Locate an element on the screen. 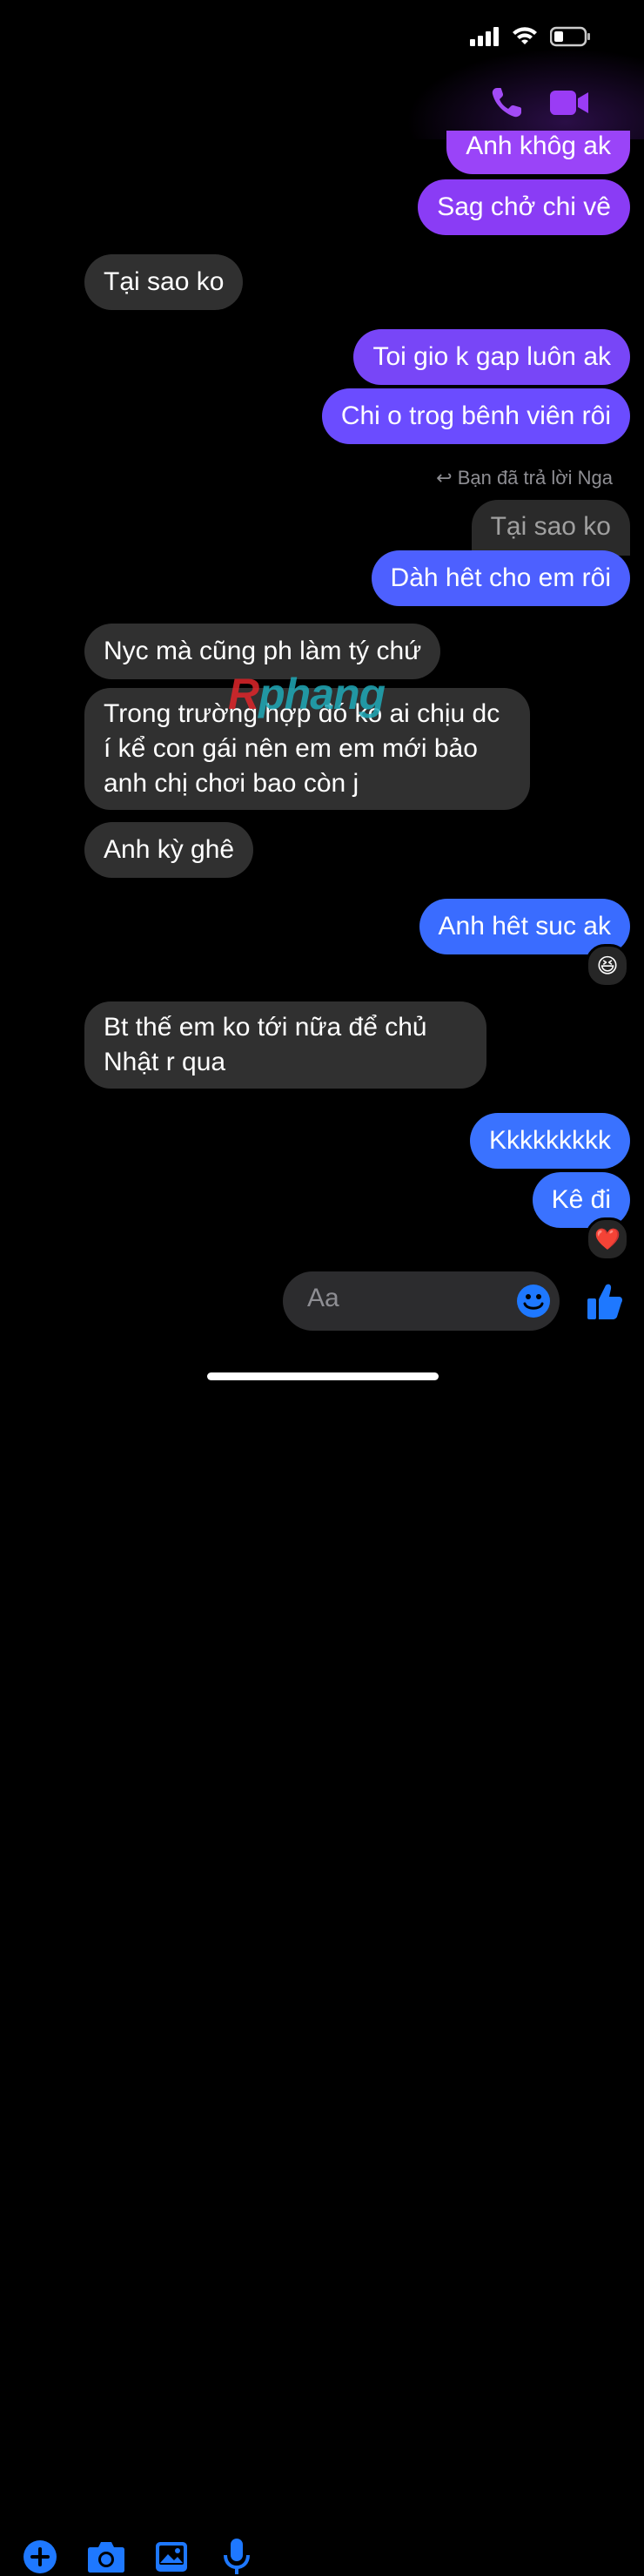 This screenshot has width=644, height=2576. reaction-laughing-emoji: 😆 is located at coordinates (607, 966).